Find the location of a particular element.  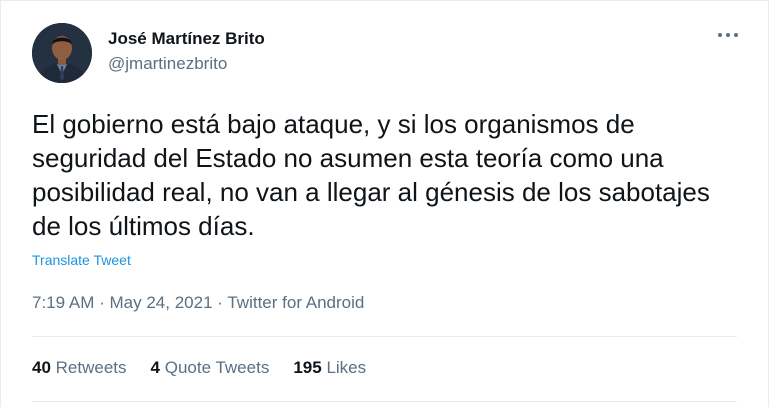

quote-tweets-count: 4 is located at coordinates (155, 367).